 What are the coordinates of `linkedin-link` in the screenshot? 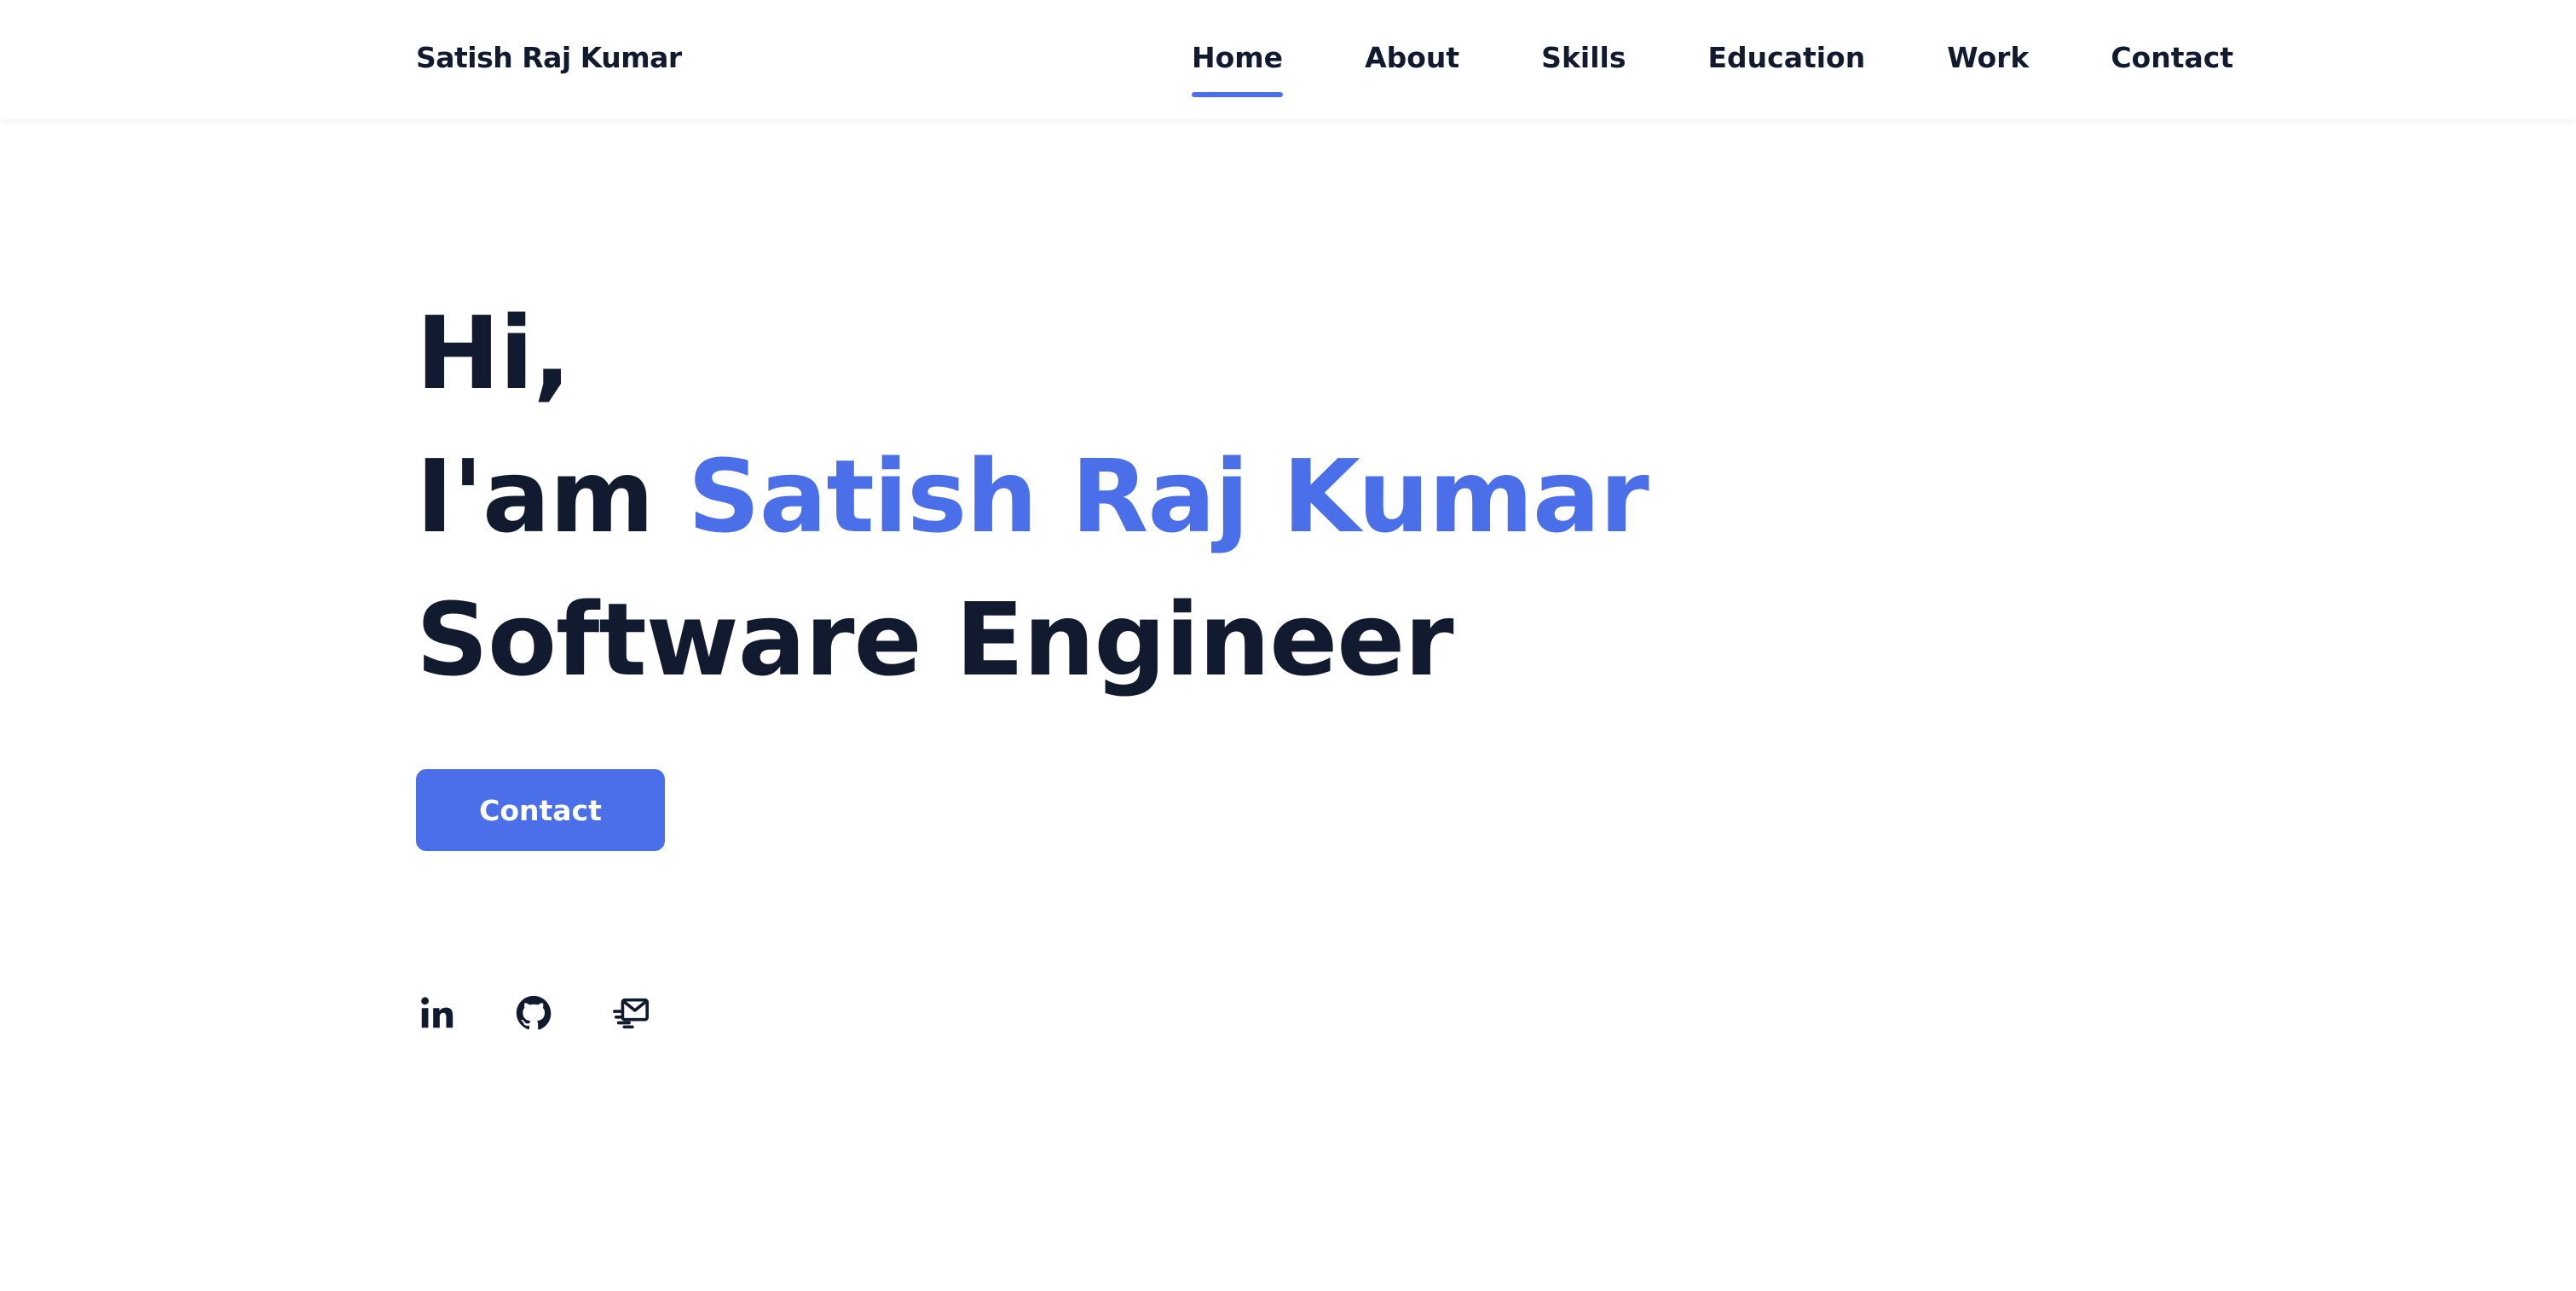 It's located at (436, 1013).